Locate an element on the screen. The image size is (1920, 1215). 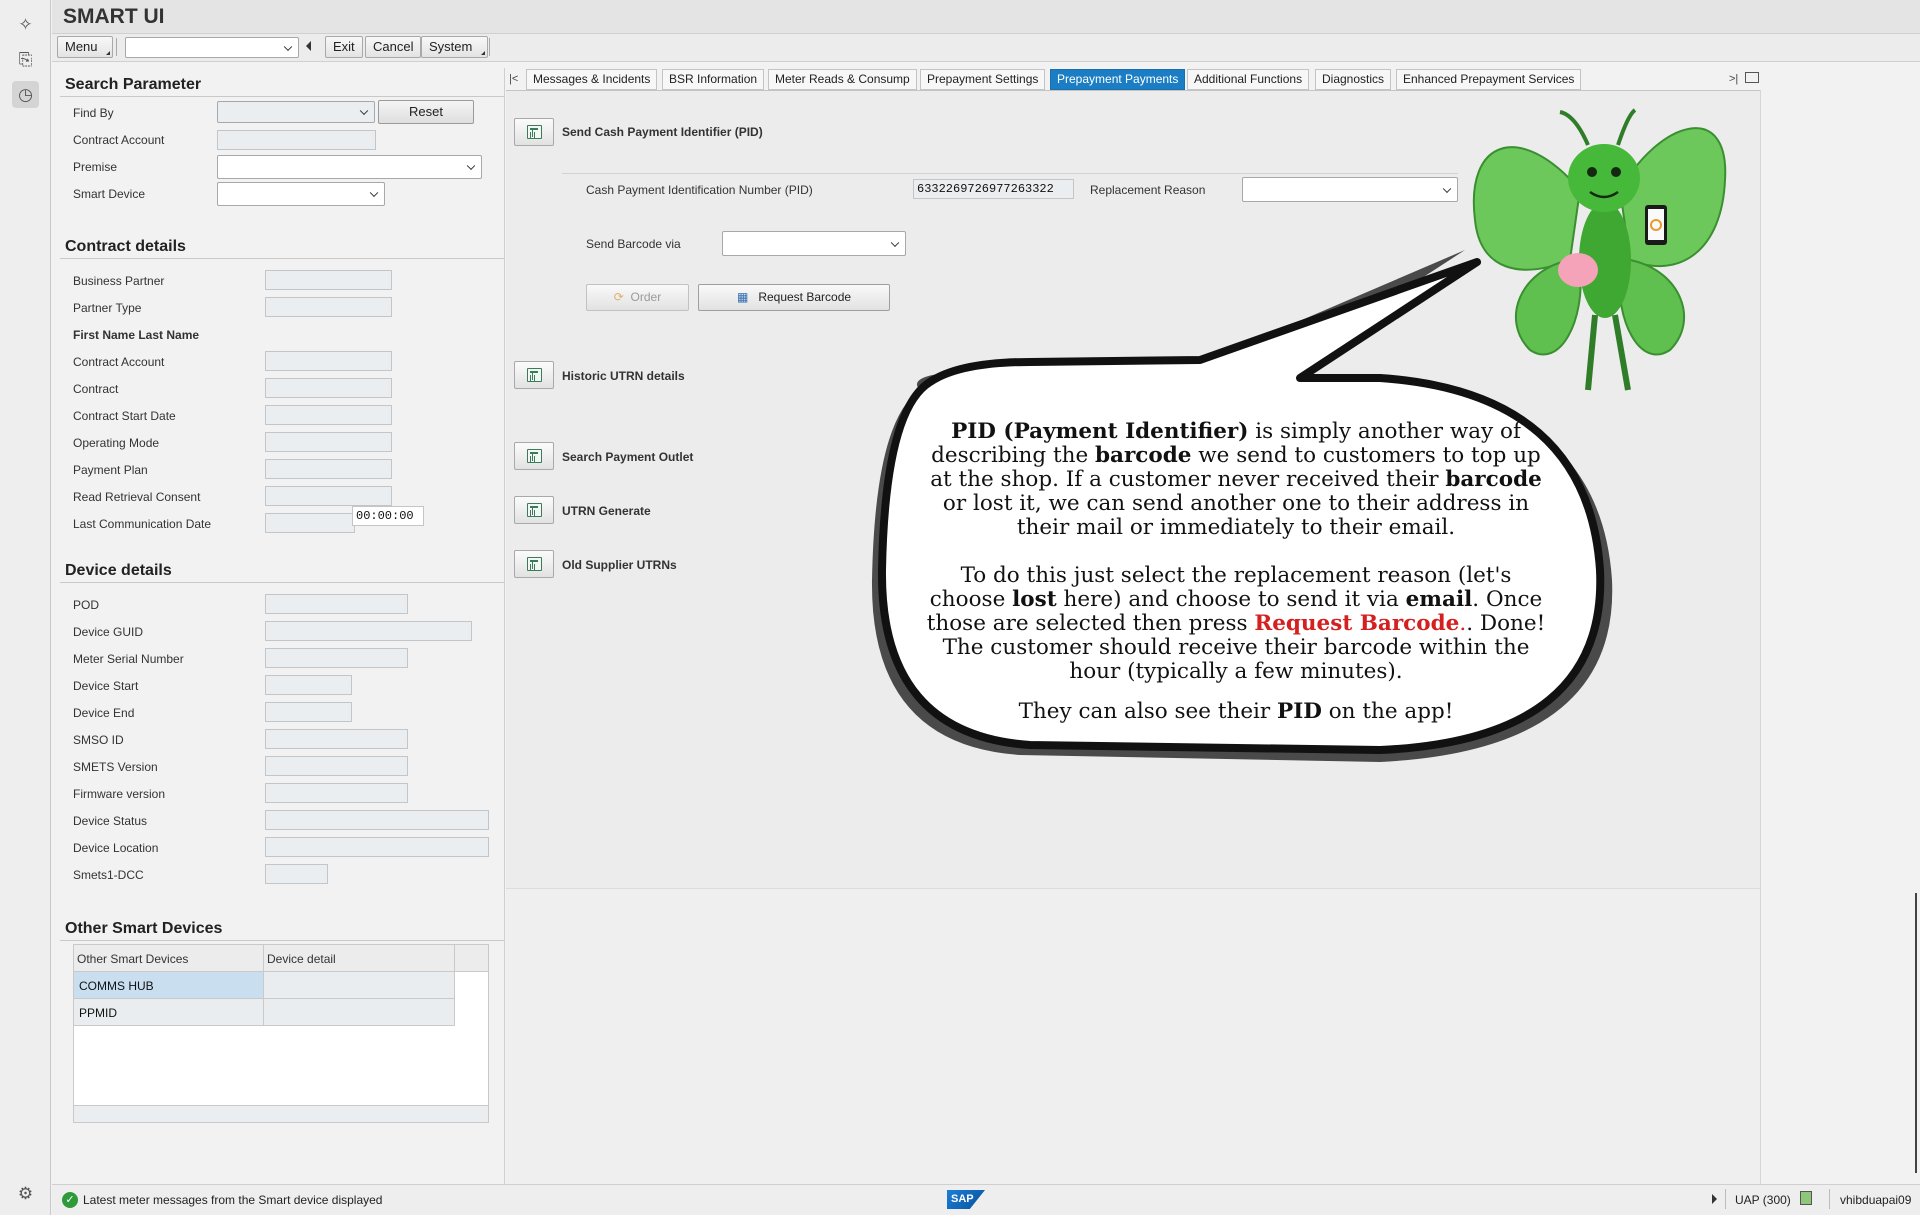
pid-section-toggle-button is located at coordinates (534, 132).